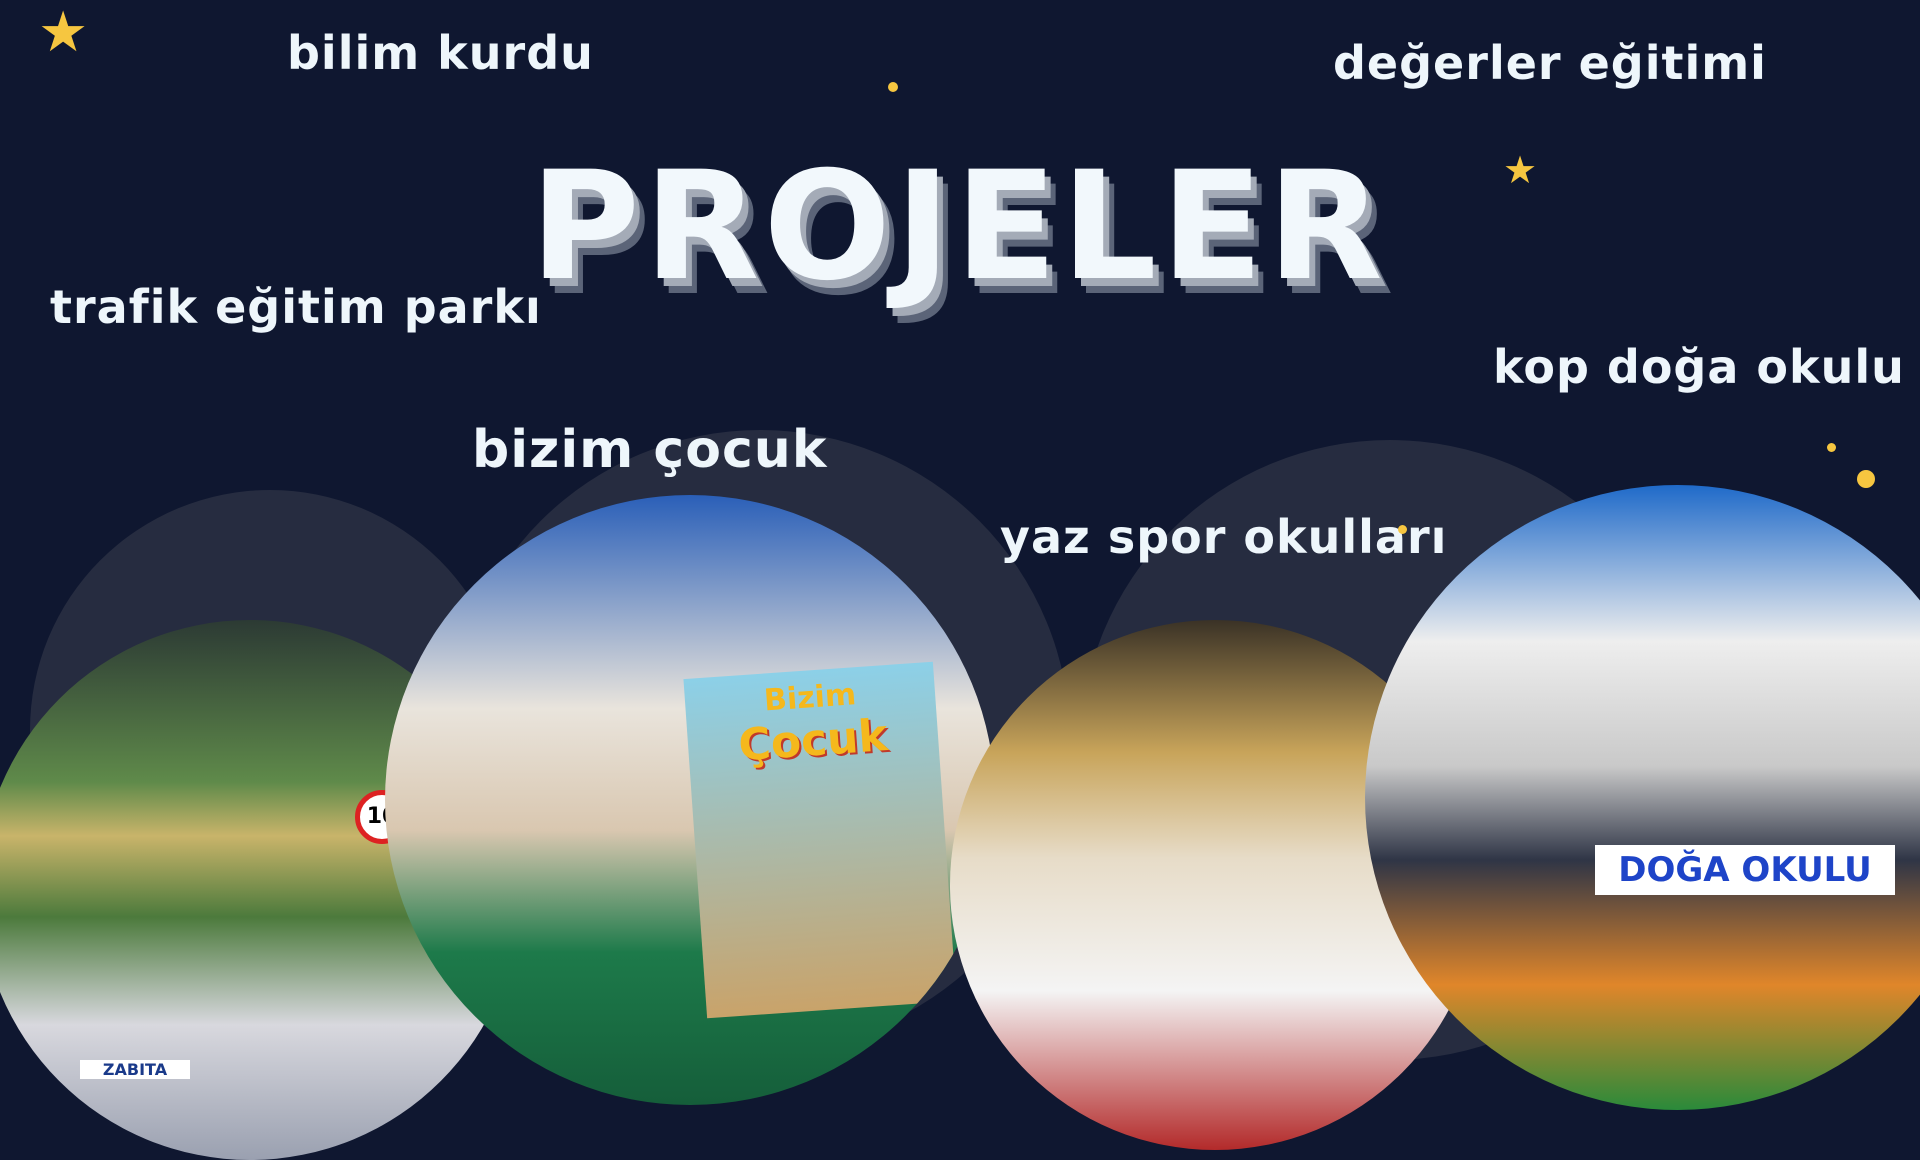 This screenshot has height=1160, width=1920. What do you see at coordinates (650, 450) in the screenshot?
I see `project-label-bizim-cocuk: bizim çocuk` at bounding box center [650, 450].